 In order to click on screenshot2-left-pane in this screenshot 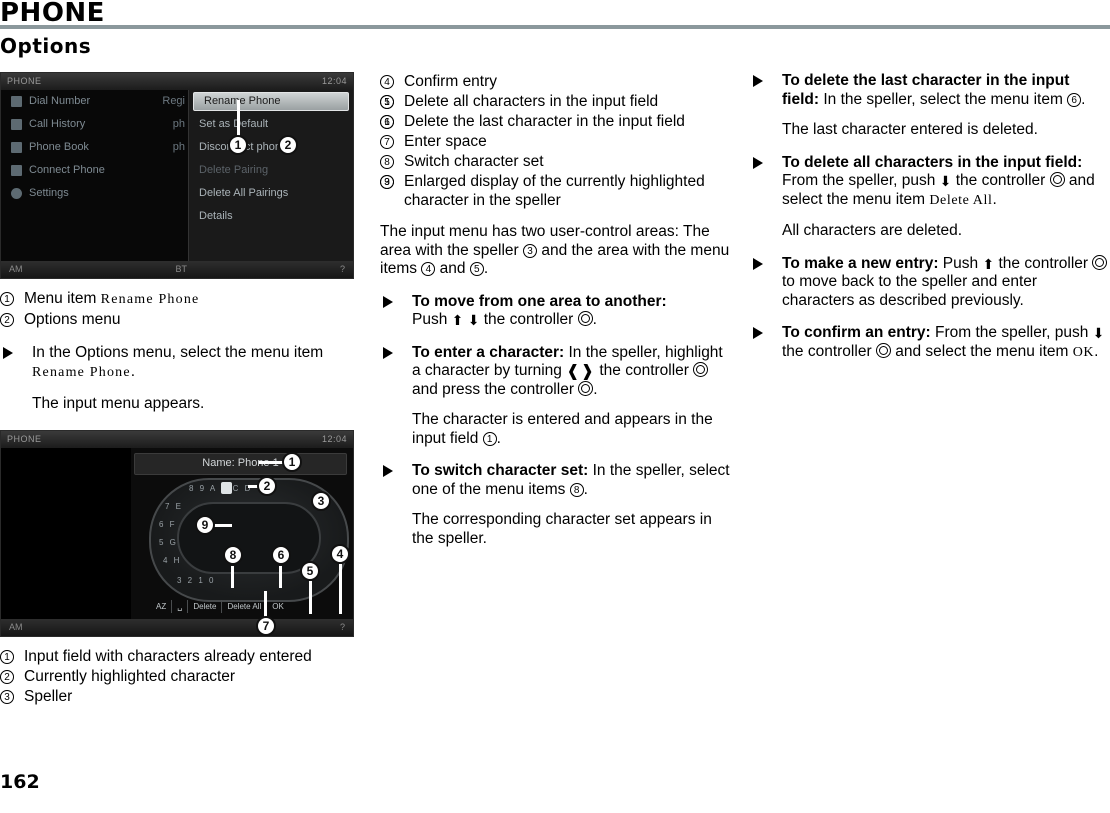, I will do `click(66, 533)`.